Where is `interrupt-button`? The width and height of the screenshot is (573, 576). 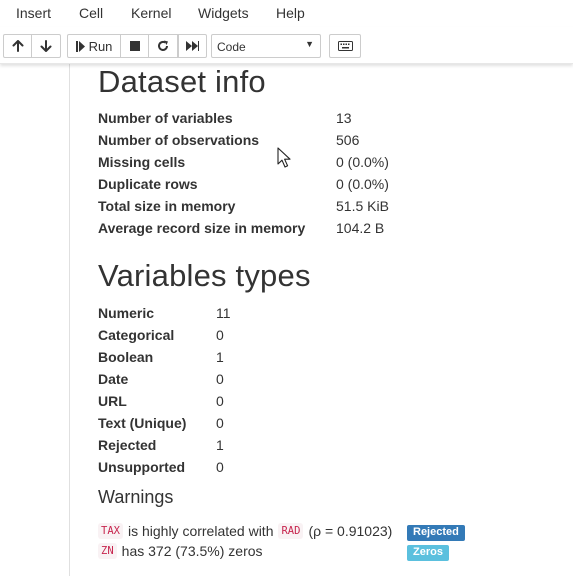 interrupt-button is located at coordinates (135, 46).